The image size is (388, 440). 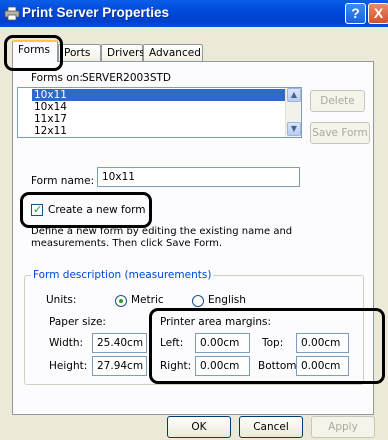 What do you see at coordinates (340, 133) in the screenshot?
I see `save-form-button: Save Form` at bounding box center [340, 133].